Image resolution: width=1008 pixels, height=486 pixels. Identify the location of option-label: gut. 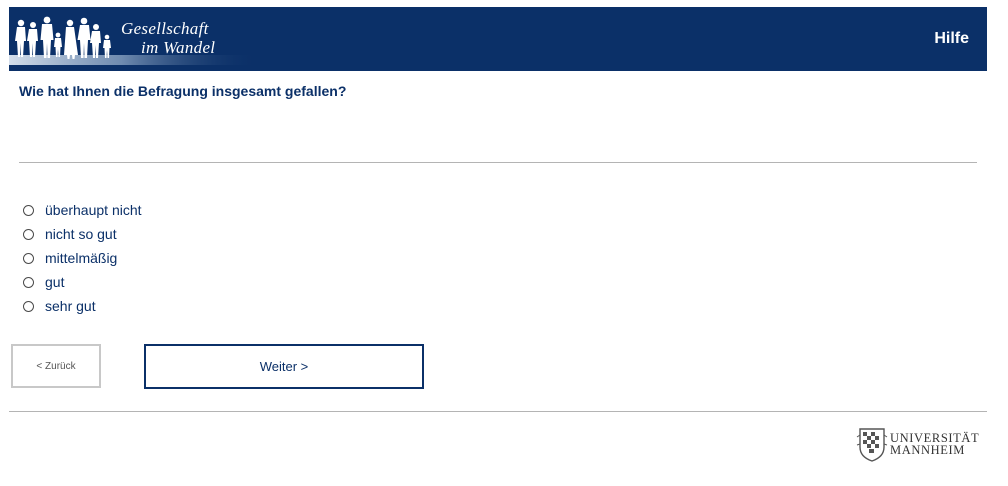
(55, 282).